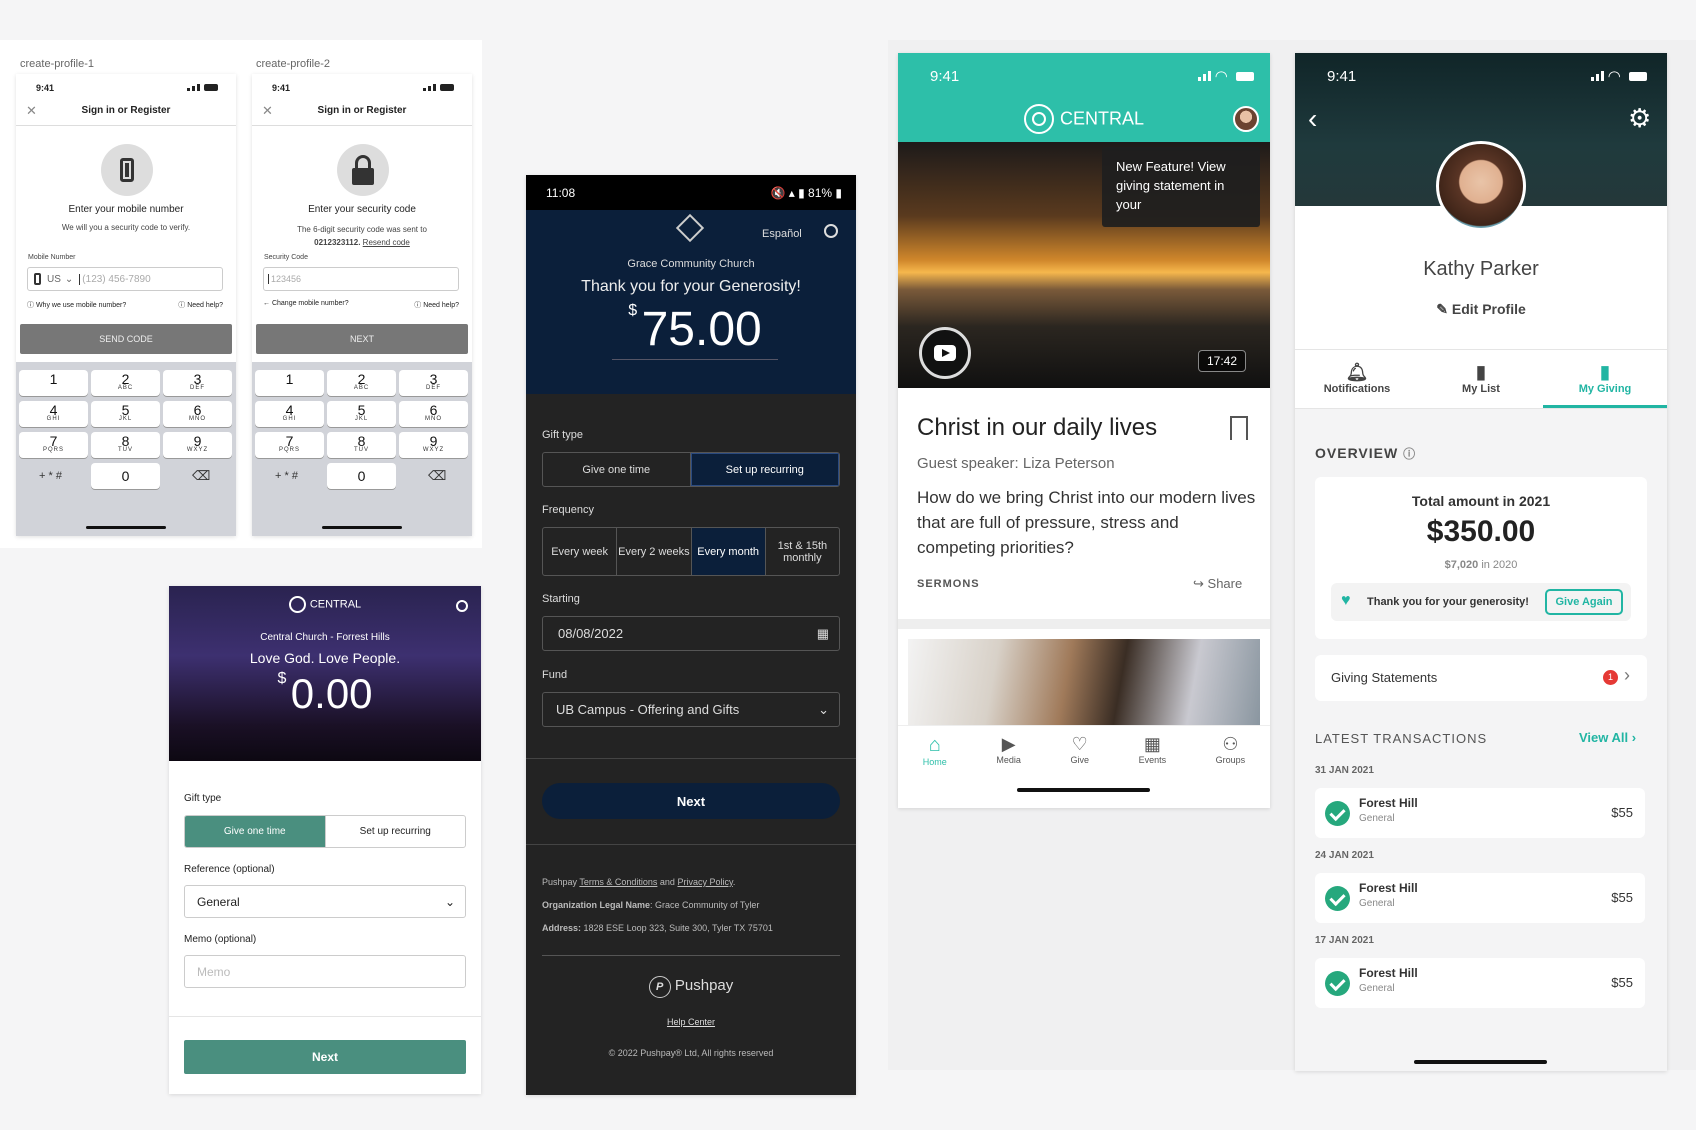 The height and width of the screenshot is (1130, 1696). I want to click on freq-option-every-month: Every month, so click(728, 551).